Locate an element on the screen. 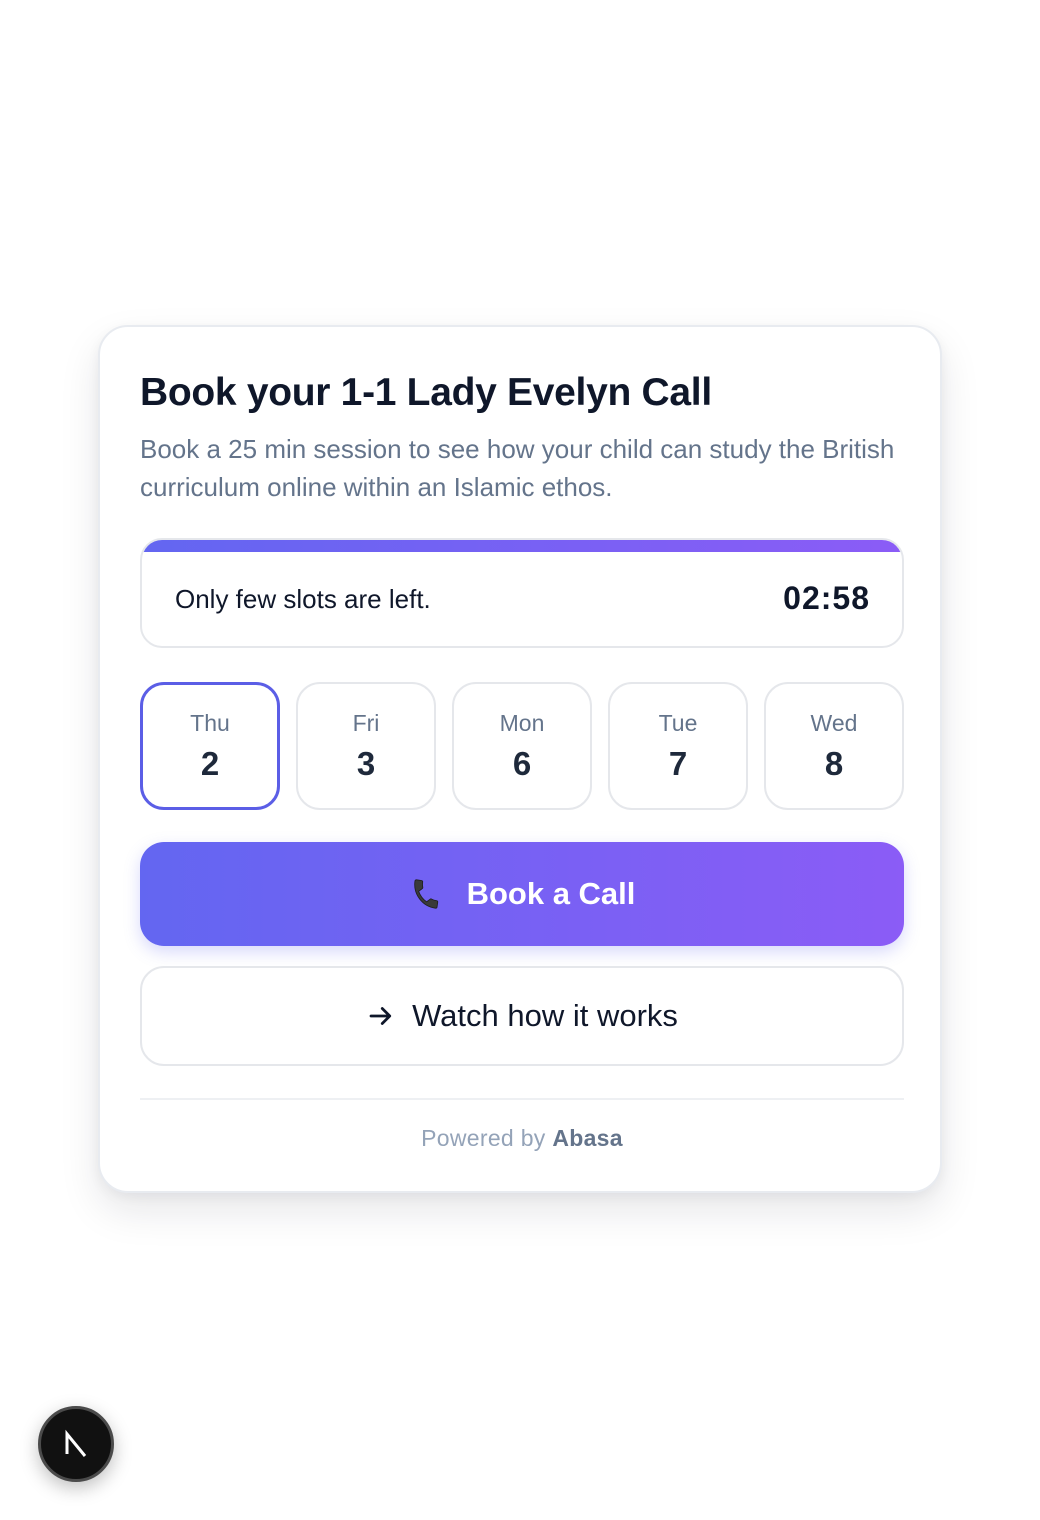 Image resolution: width=1040 pixels, height=1520 pixels. day-number: 7 is located at coordinates (678, 763).